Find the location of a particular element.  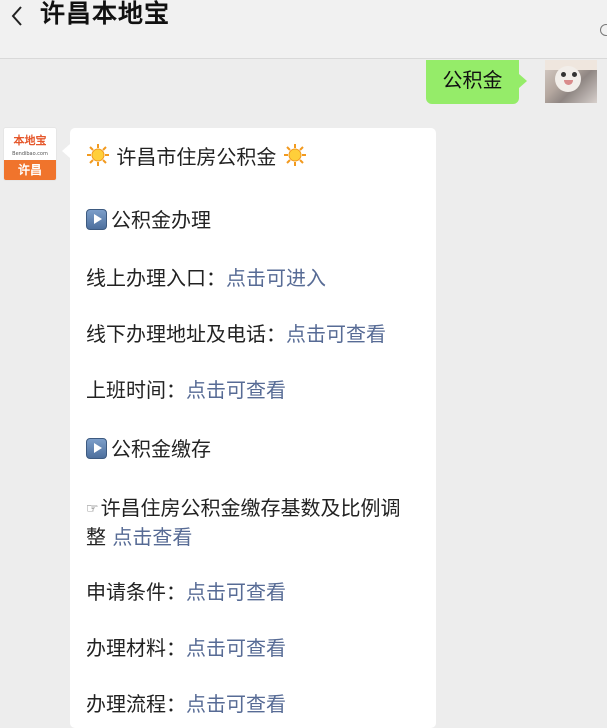

list-item: 办理流程：点击可查看 is located at coordinates (186, 704).